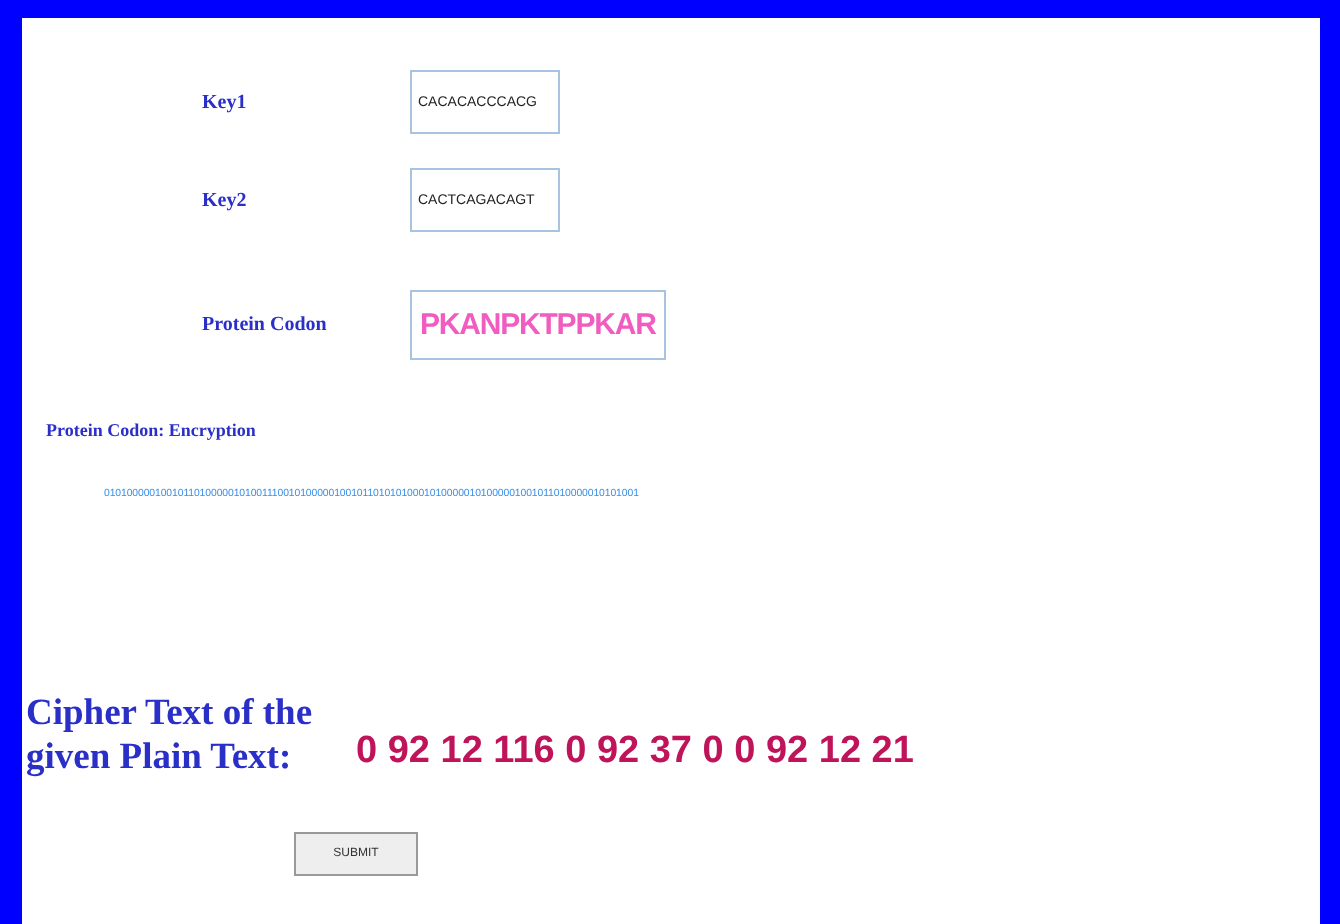 The image size is (1340, 924). Describe the element at coordinates (635, 752) in the screenshot. I see `cipher-value: 0 92 12 116 0 92 37 0 0 92 12 21` at that location.